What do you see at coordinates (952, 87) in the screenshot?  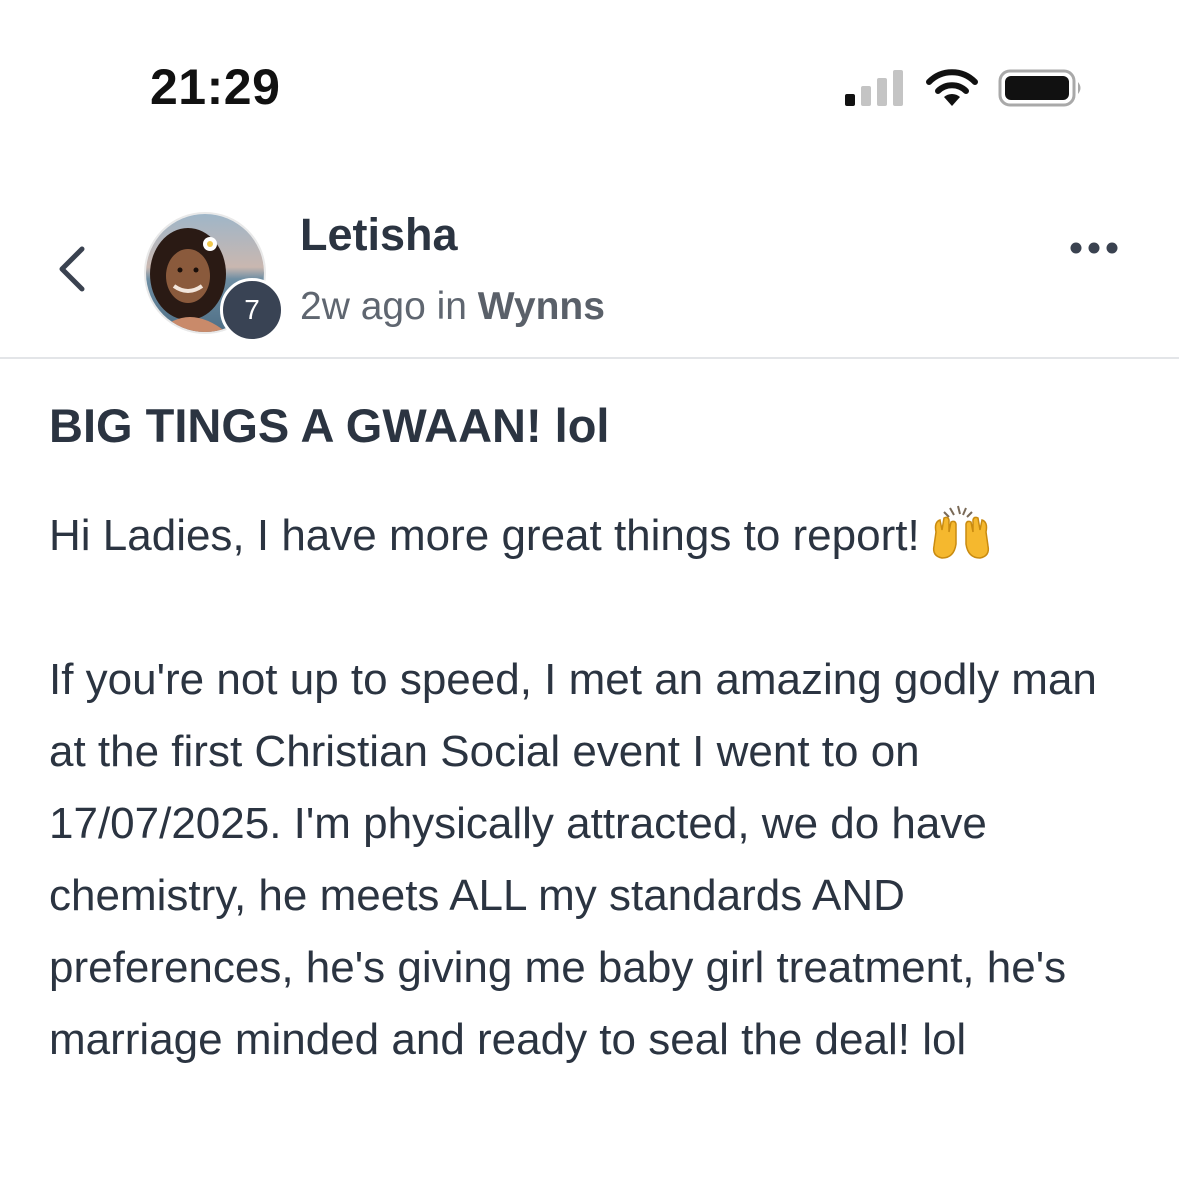 I see `wifi-icon` at bounding box center [952, 87].